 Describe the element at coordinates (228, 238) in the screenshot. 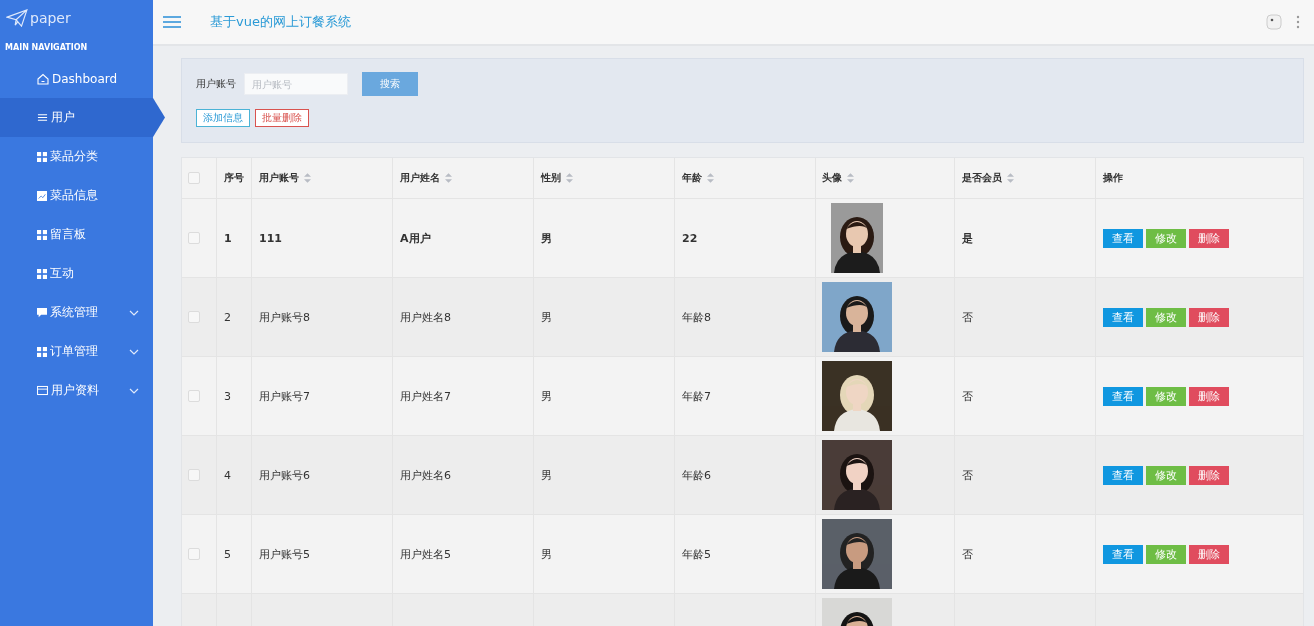

I see `table-cell: 1` at that location.